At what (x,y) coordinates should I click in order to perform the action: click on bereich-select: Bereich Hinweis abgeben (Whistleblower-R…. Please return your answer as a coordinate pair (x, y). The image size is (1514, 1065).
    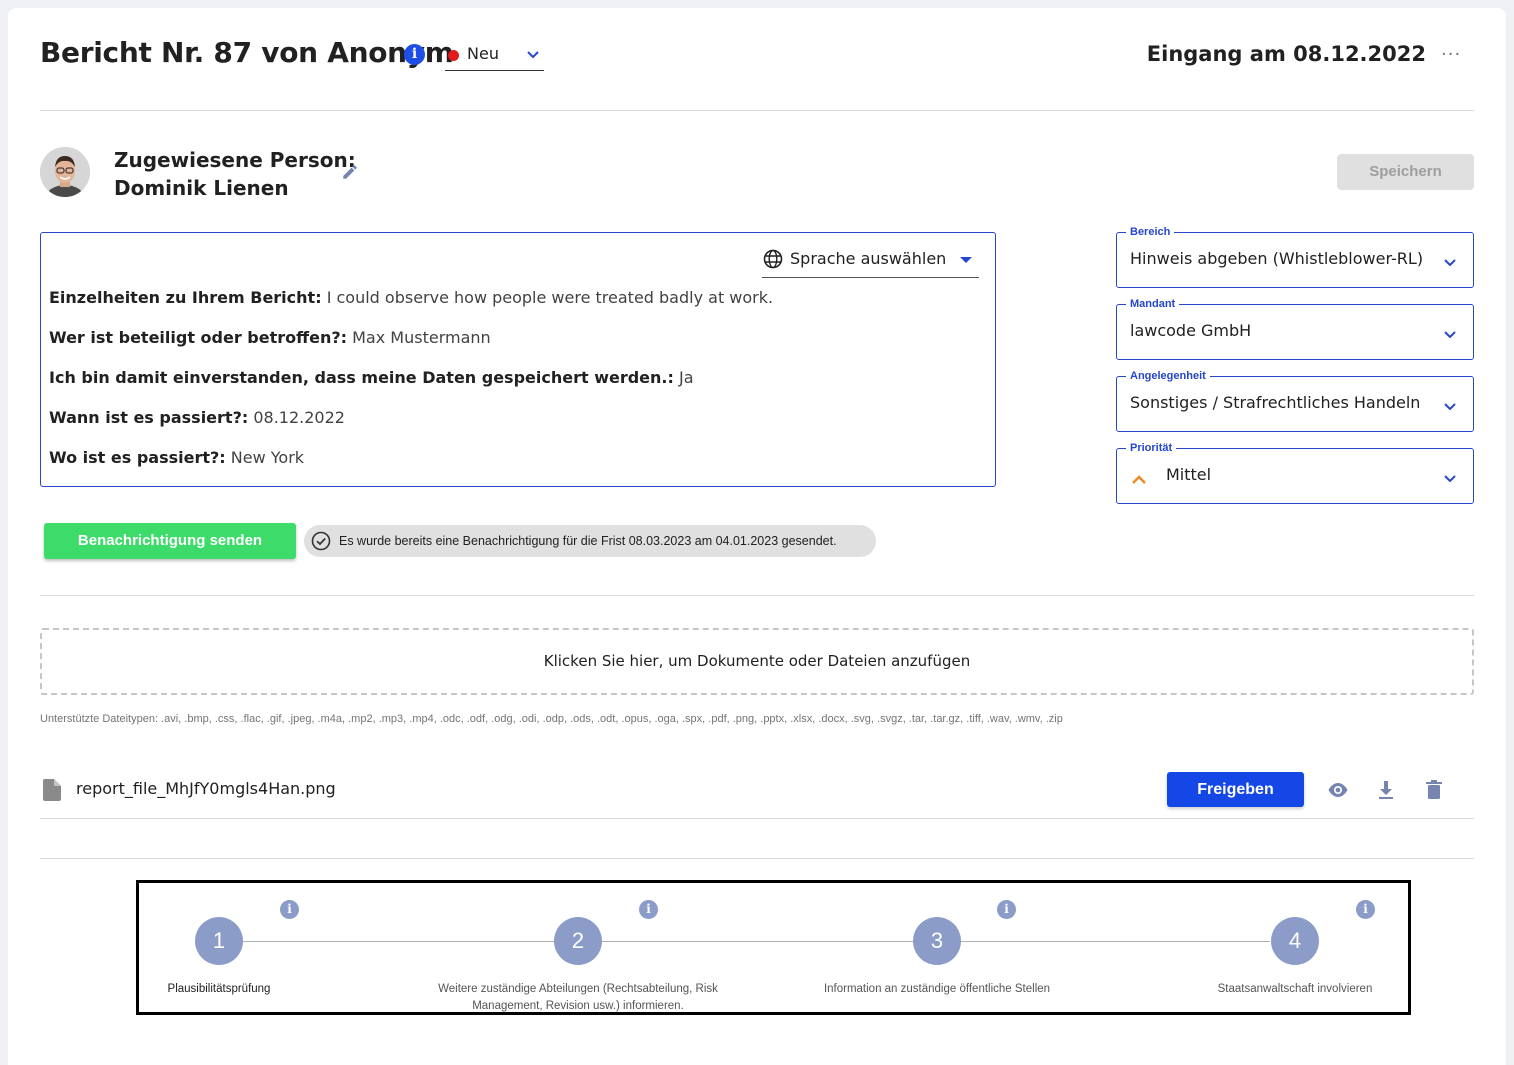
    Looking at the image, I should click on (1295, 256).